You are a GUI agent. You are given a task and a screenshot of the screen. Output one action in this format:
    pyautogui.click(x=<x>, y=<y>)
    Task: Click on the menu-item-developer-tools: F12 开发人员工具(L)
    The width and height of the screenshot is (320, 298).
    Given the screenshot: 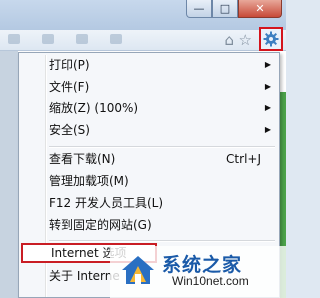 What is the action you would take?
    pyautogui.click(x=149, y=203)
    